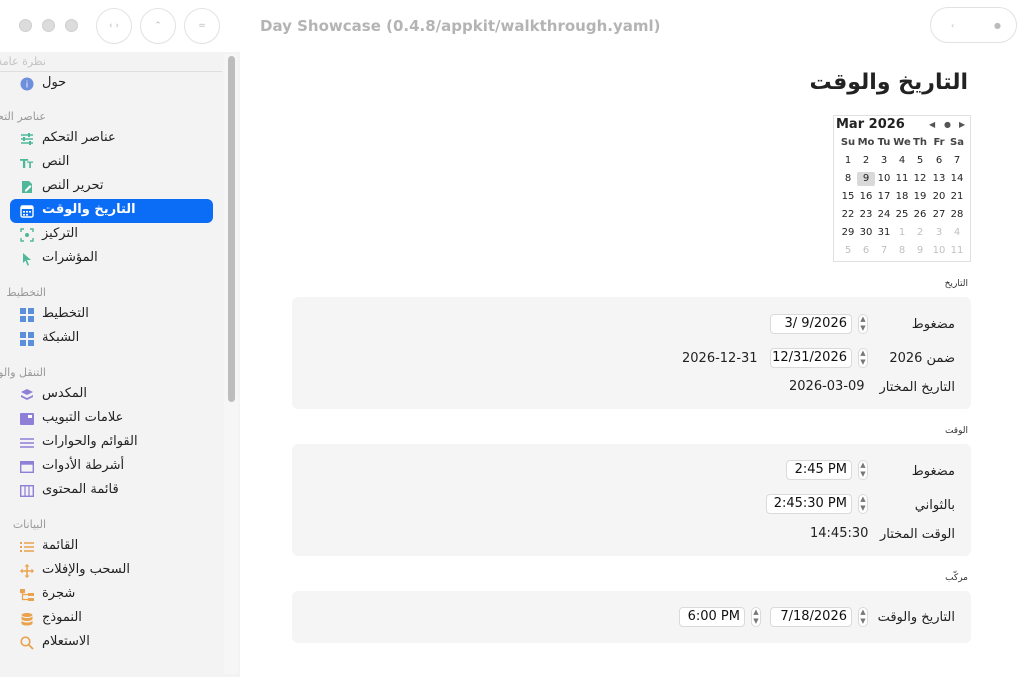 This screenshot has width=1024, height=677. What do you see at coordinates (27, 571) in the screenshot?
I see `move-icon` at bounding box center [27, 571].